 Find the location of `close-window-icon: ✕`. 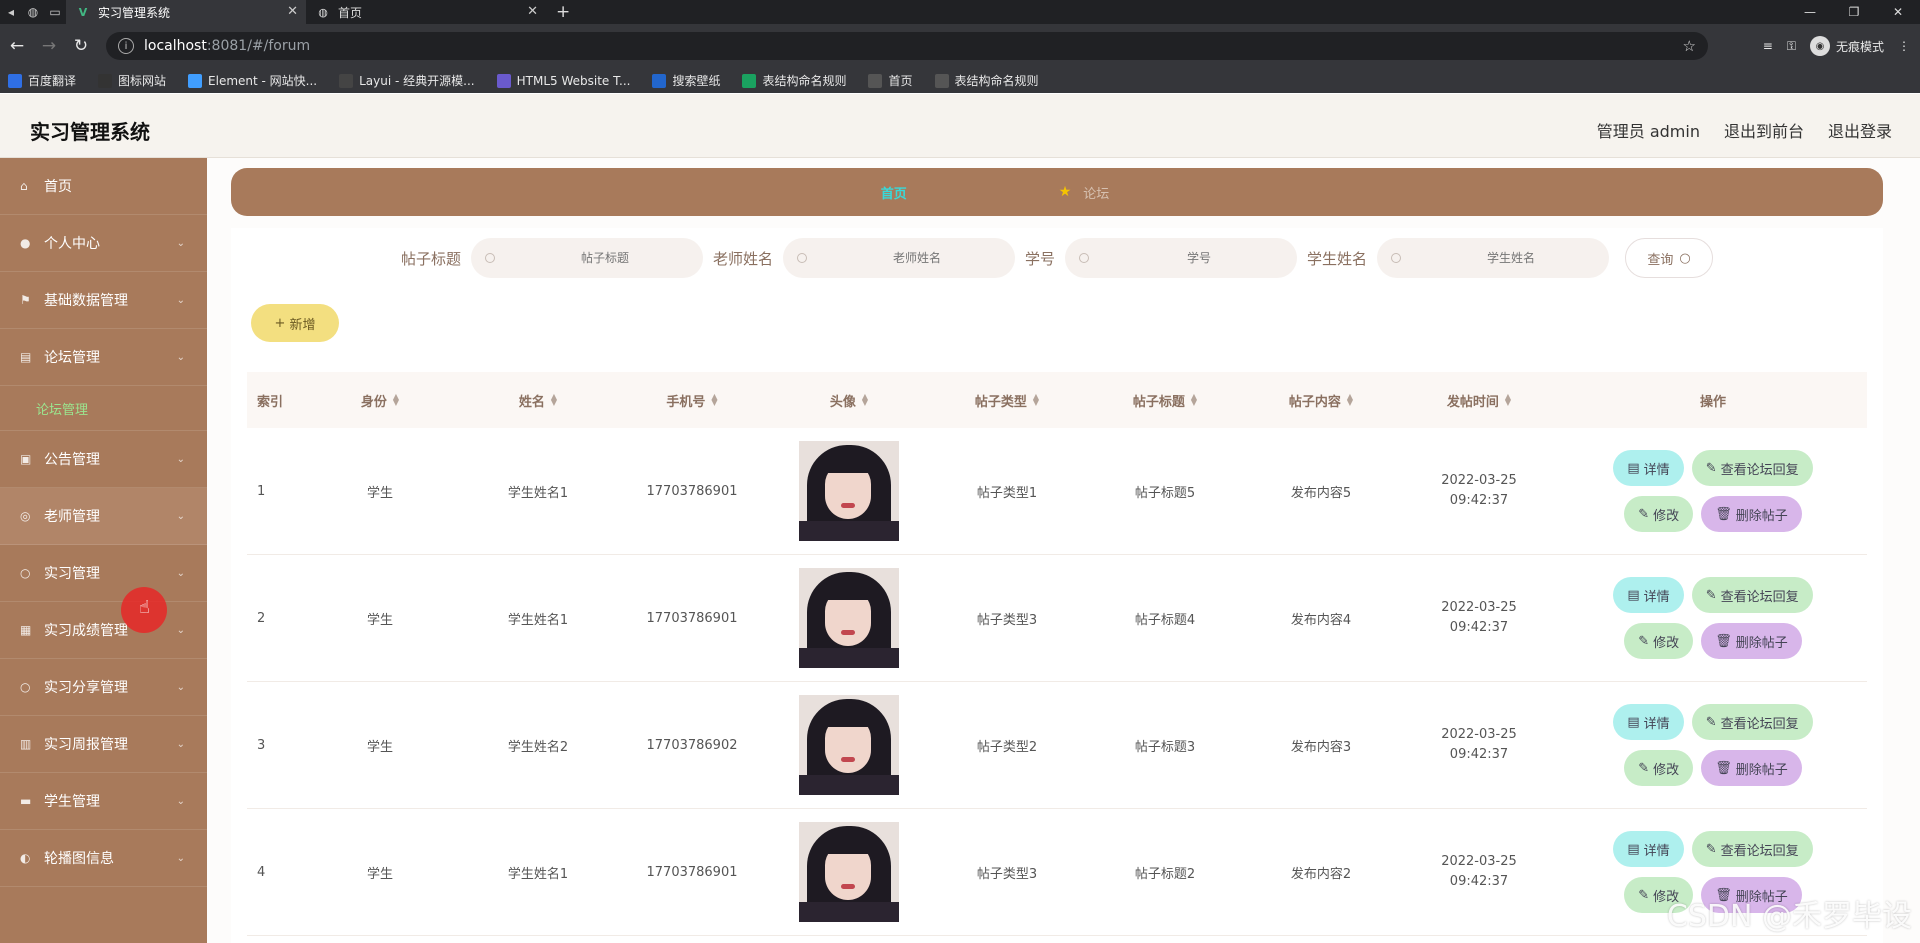

close-window-icon: ✕ is located at coordinates (1898, 12).